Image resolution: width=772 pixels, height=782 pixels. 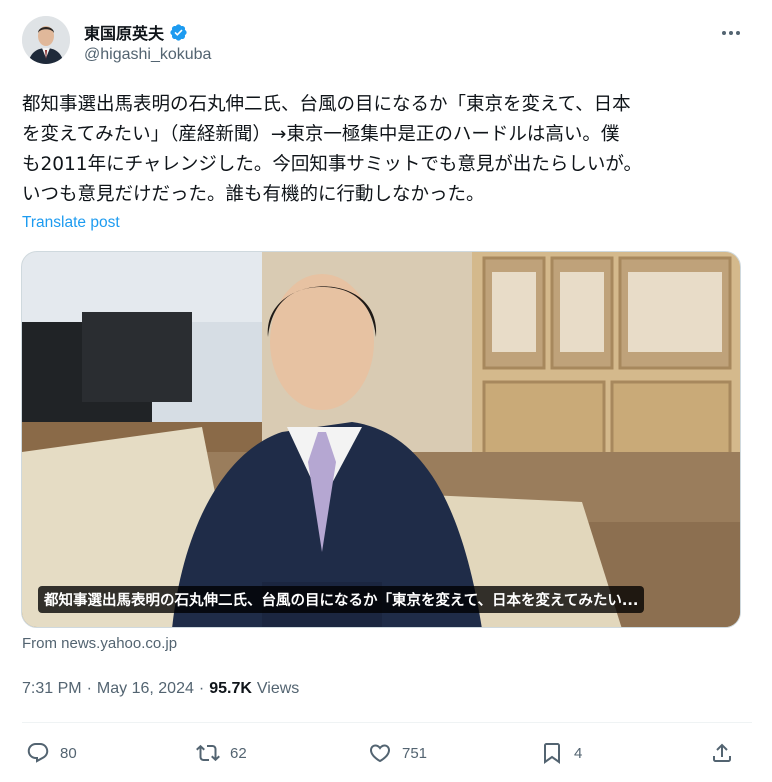 What do you see at coordinates (552, 753) in the screenshot?
I see `bookmark-icon` at bounding box center [552, 753].